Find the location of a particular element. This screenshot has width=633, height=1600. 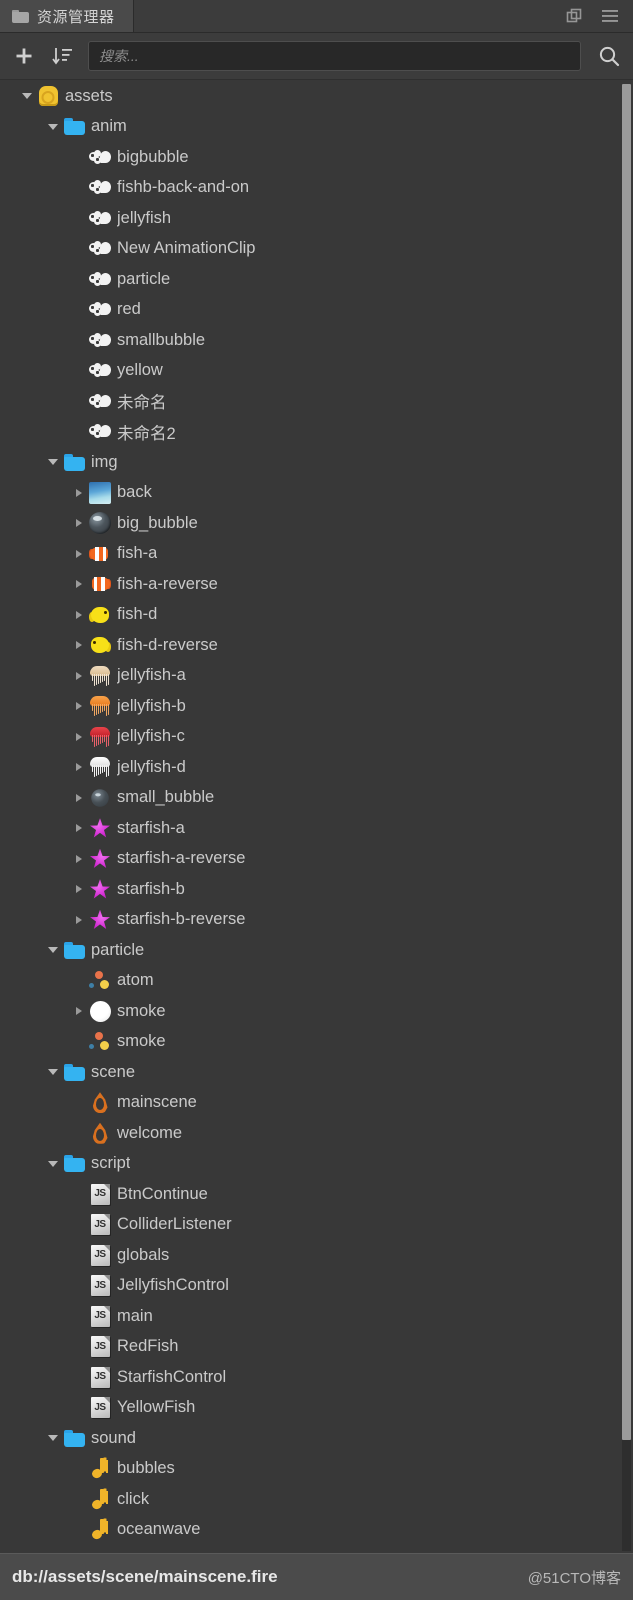

image-jellyfish-c-thumb is located at coordinates (100, 737).